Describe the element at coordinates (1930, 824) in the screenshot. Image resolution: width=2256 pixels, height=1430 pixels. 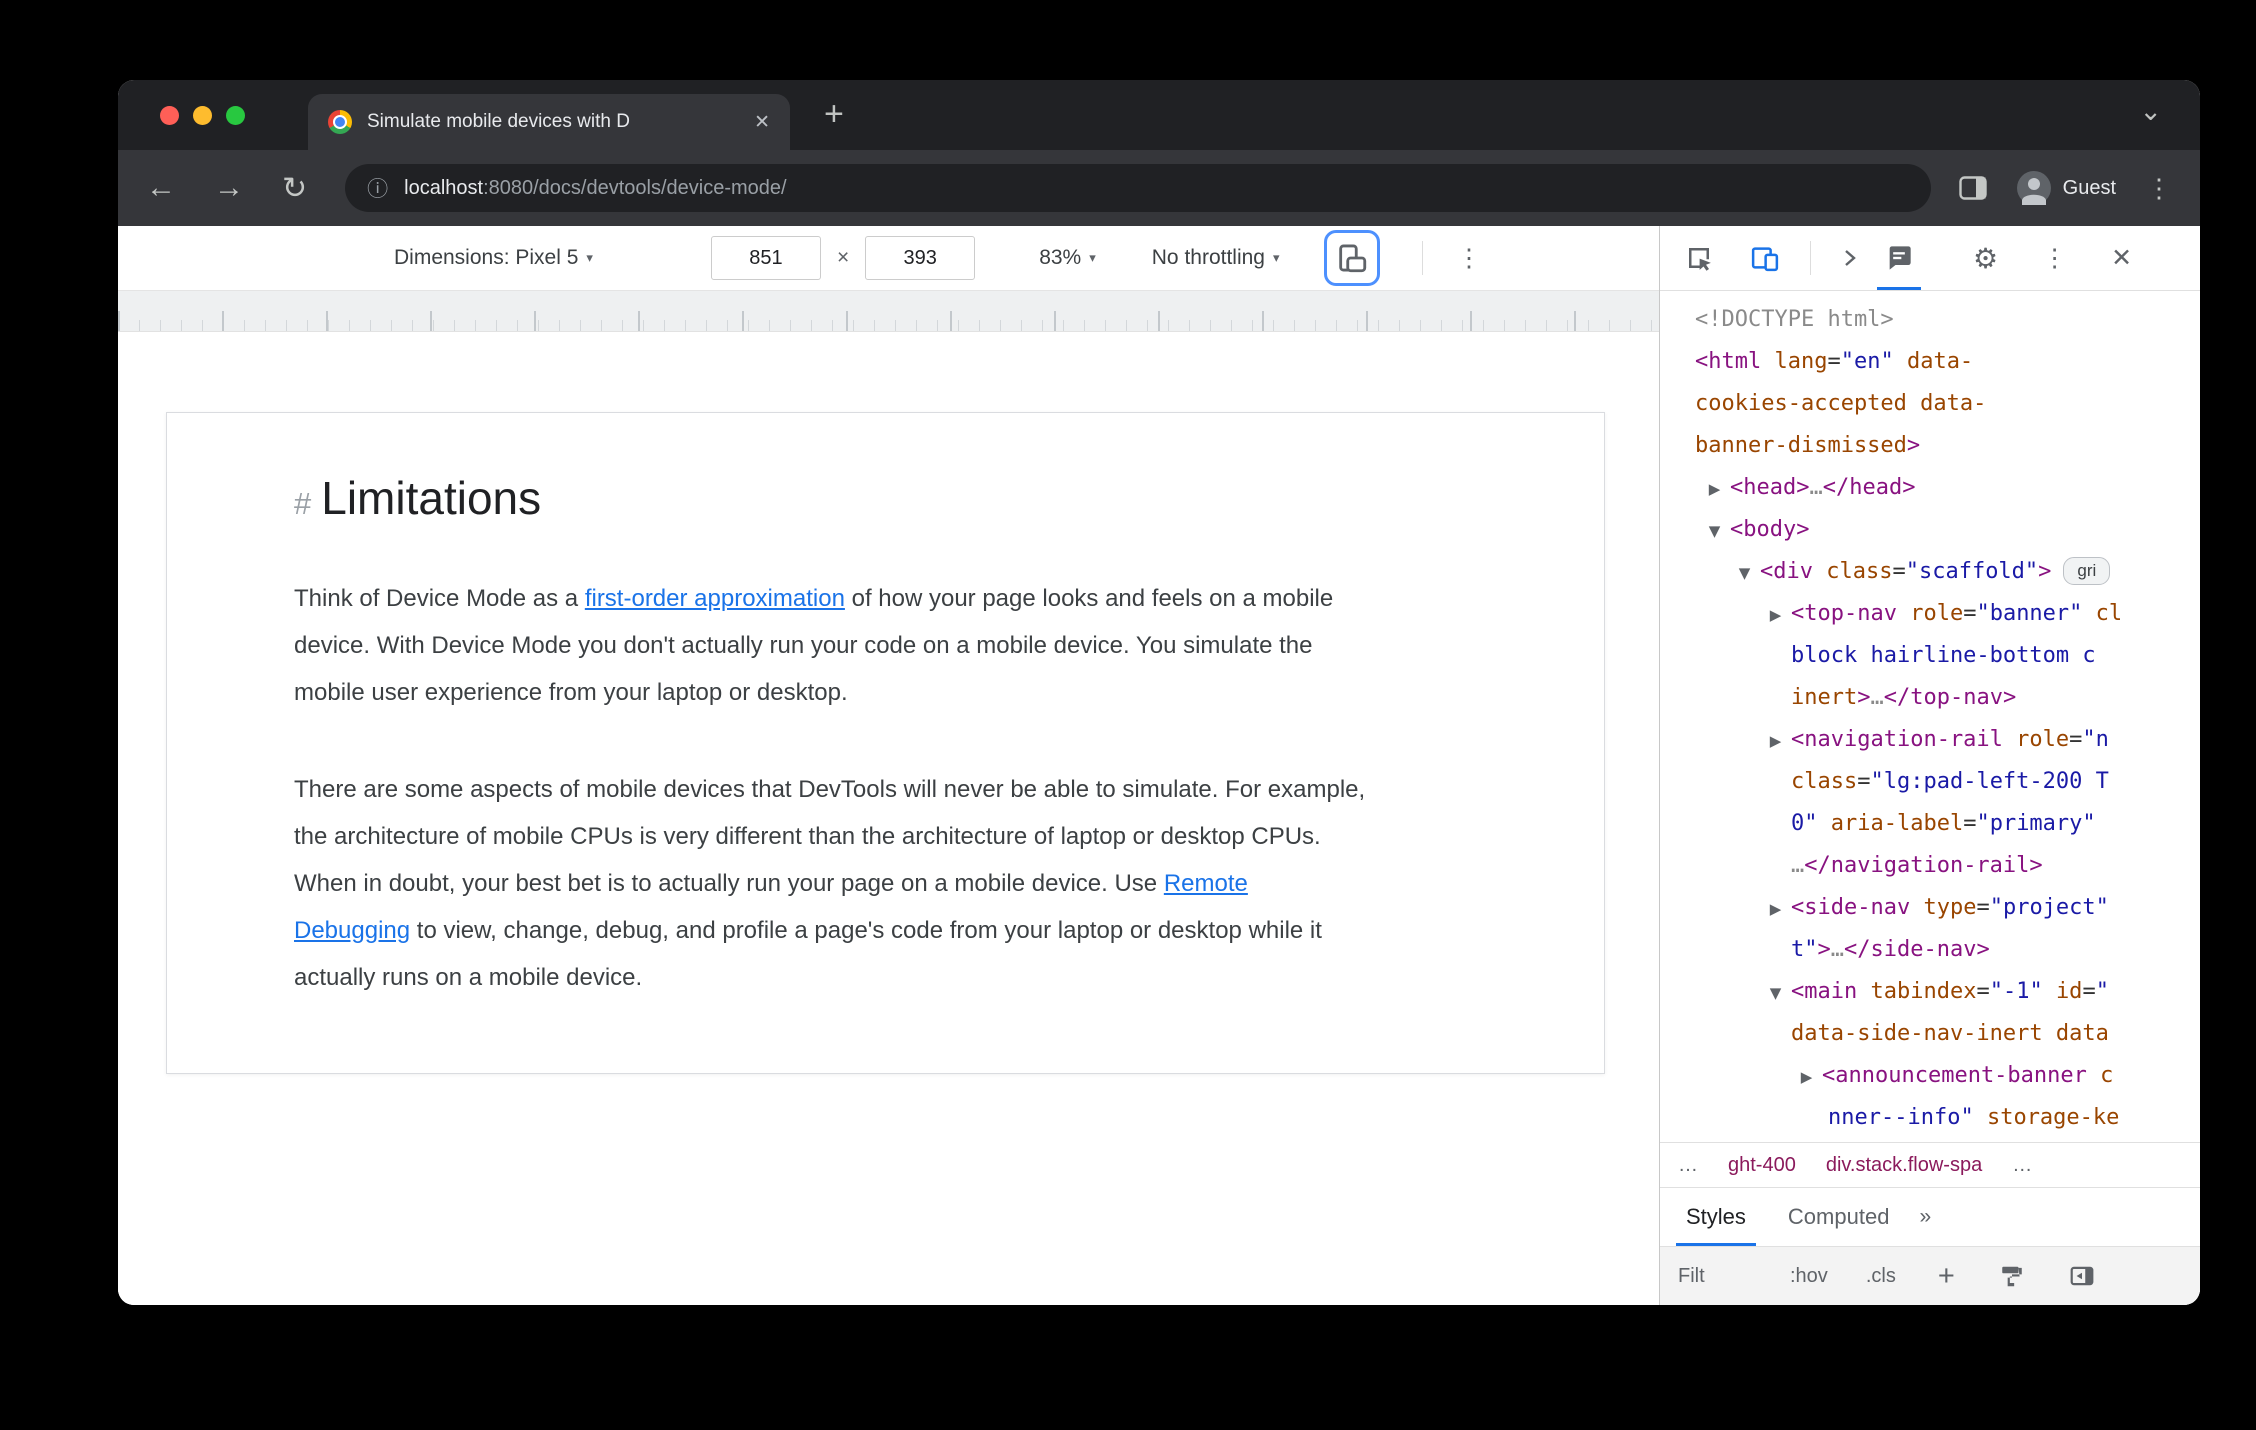
I see `dom-node-line: 0" aria-label="primary"` at that location.